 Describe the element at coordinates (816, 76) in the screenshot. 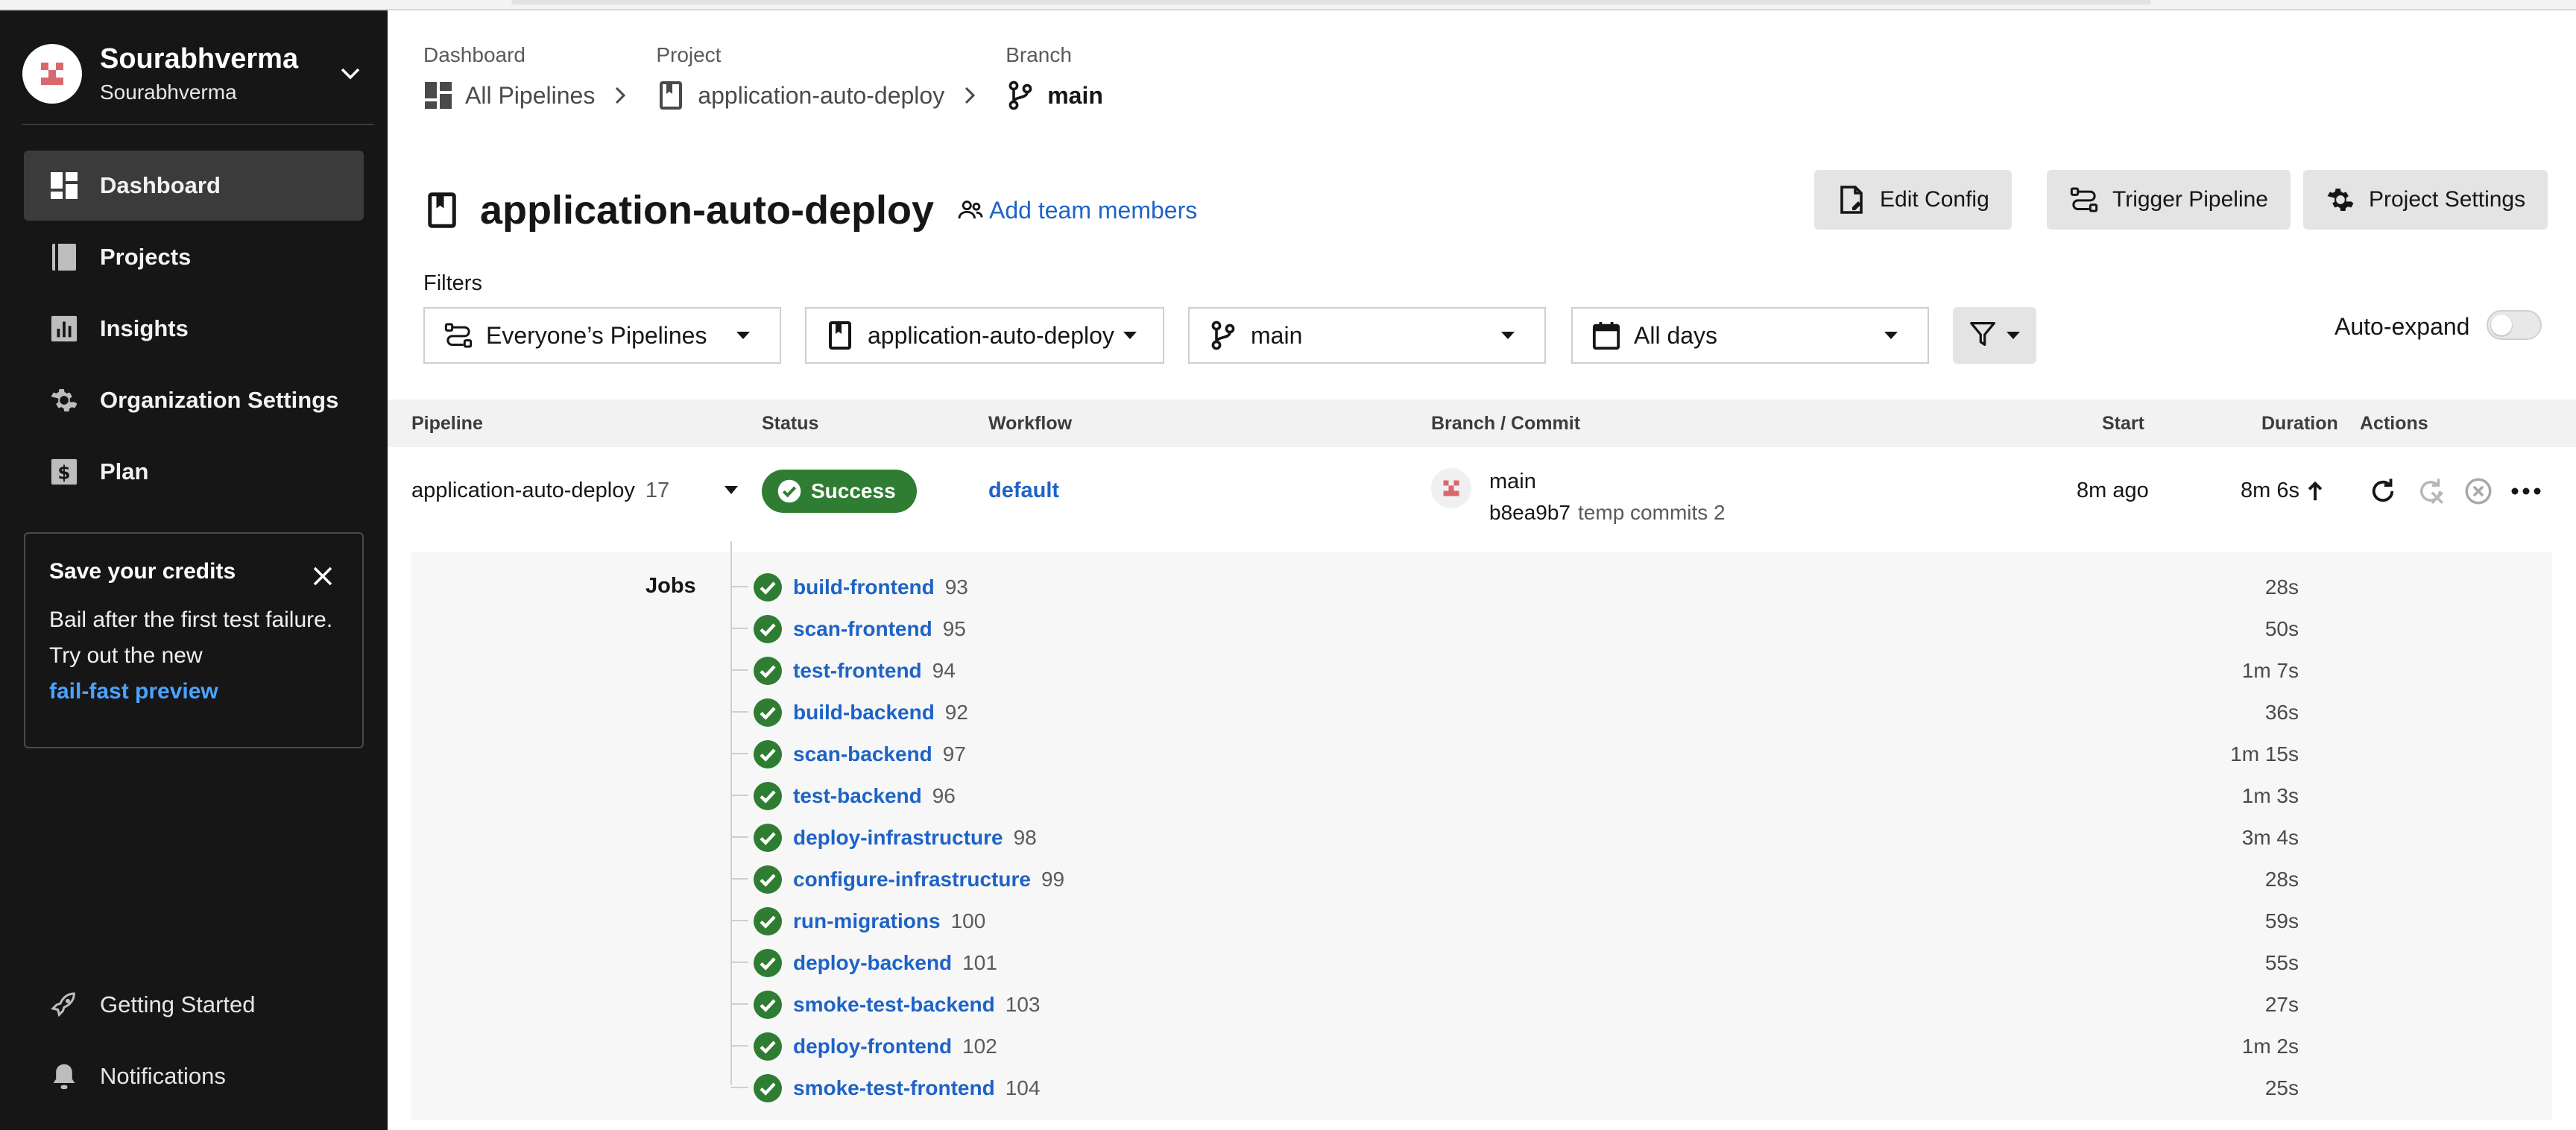

I see `breadcrumb-project: Project application-auto-deploy` at that location.